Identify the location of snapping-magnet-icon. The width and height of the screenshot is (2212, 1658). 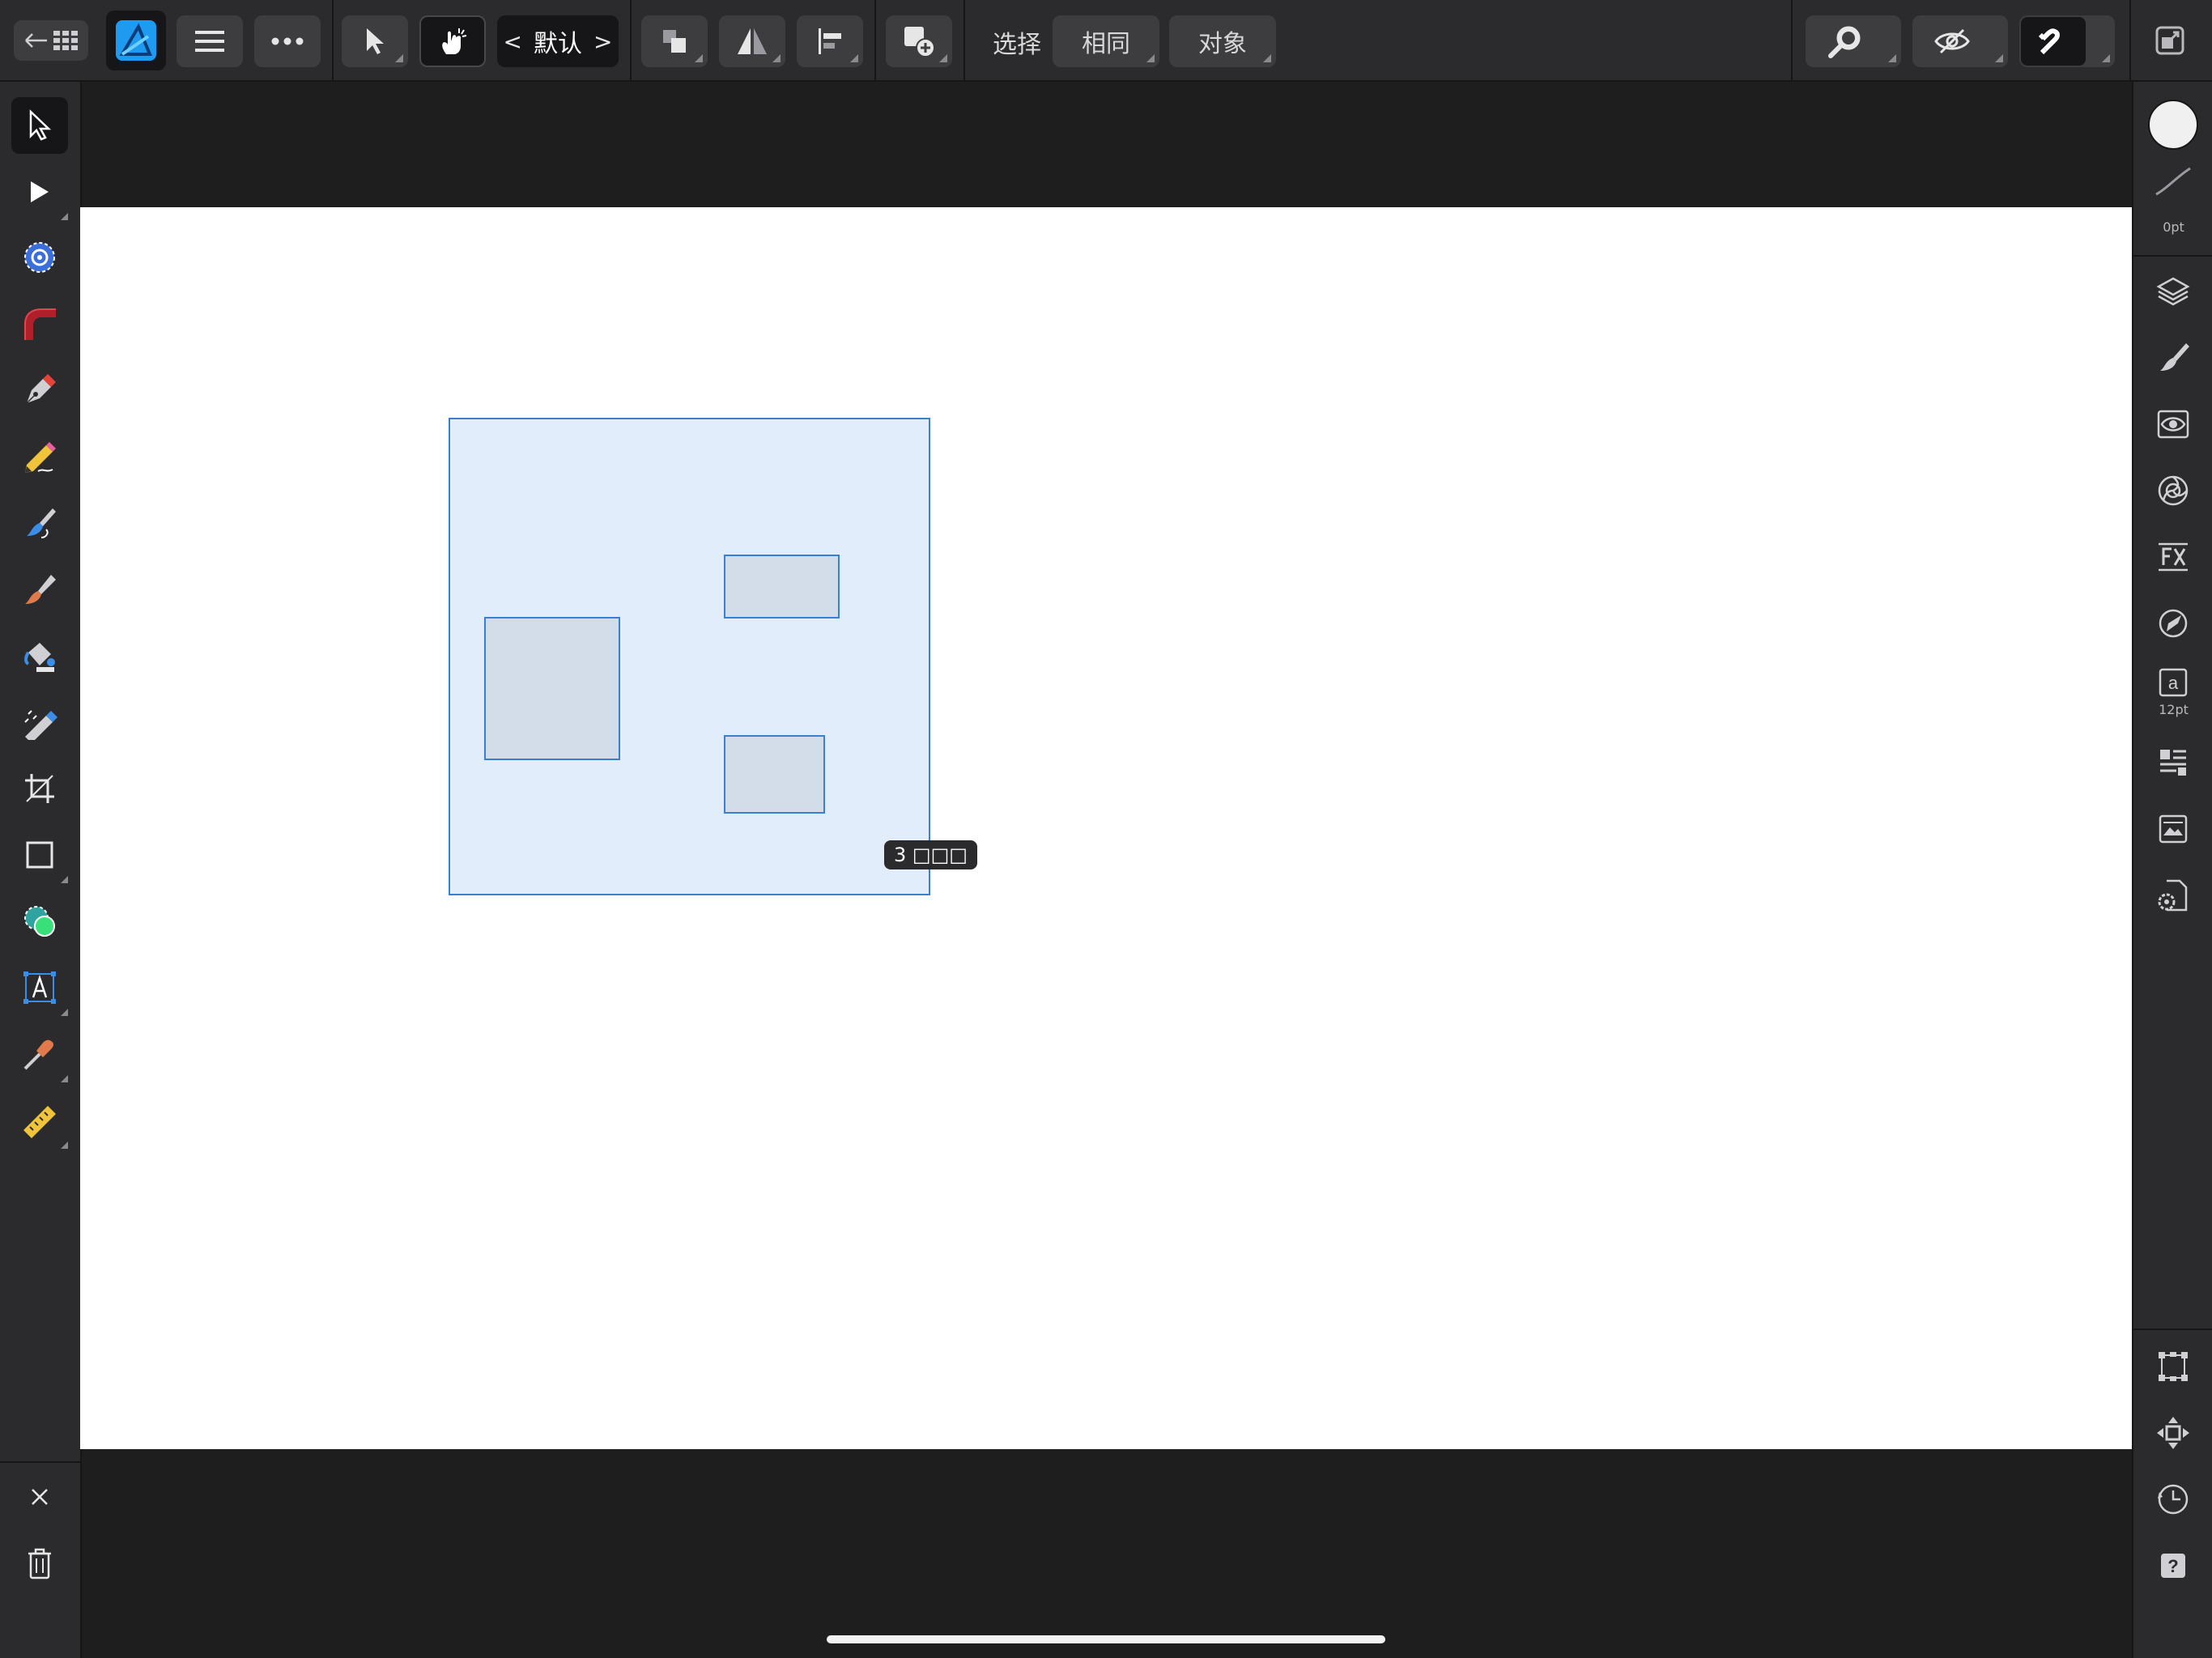
(2053, 41).